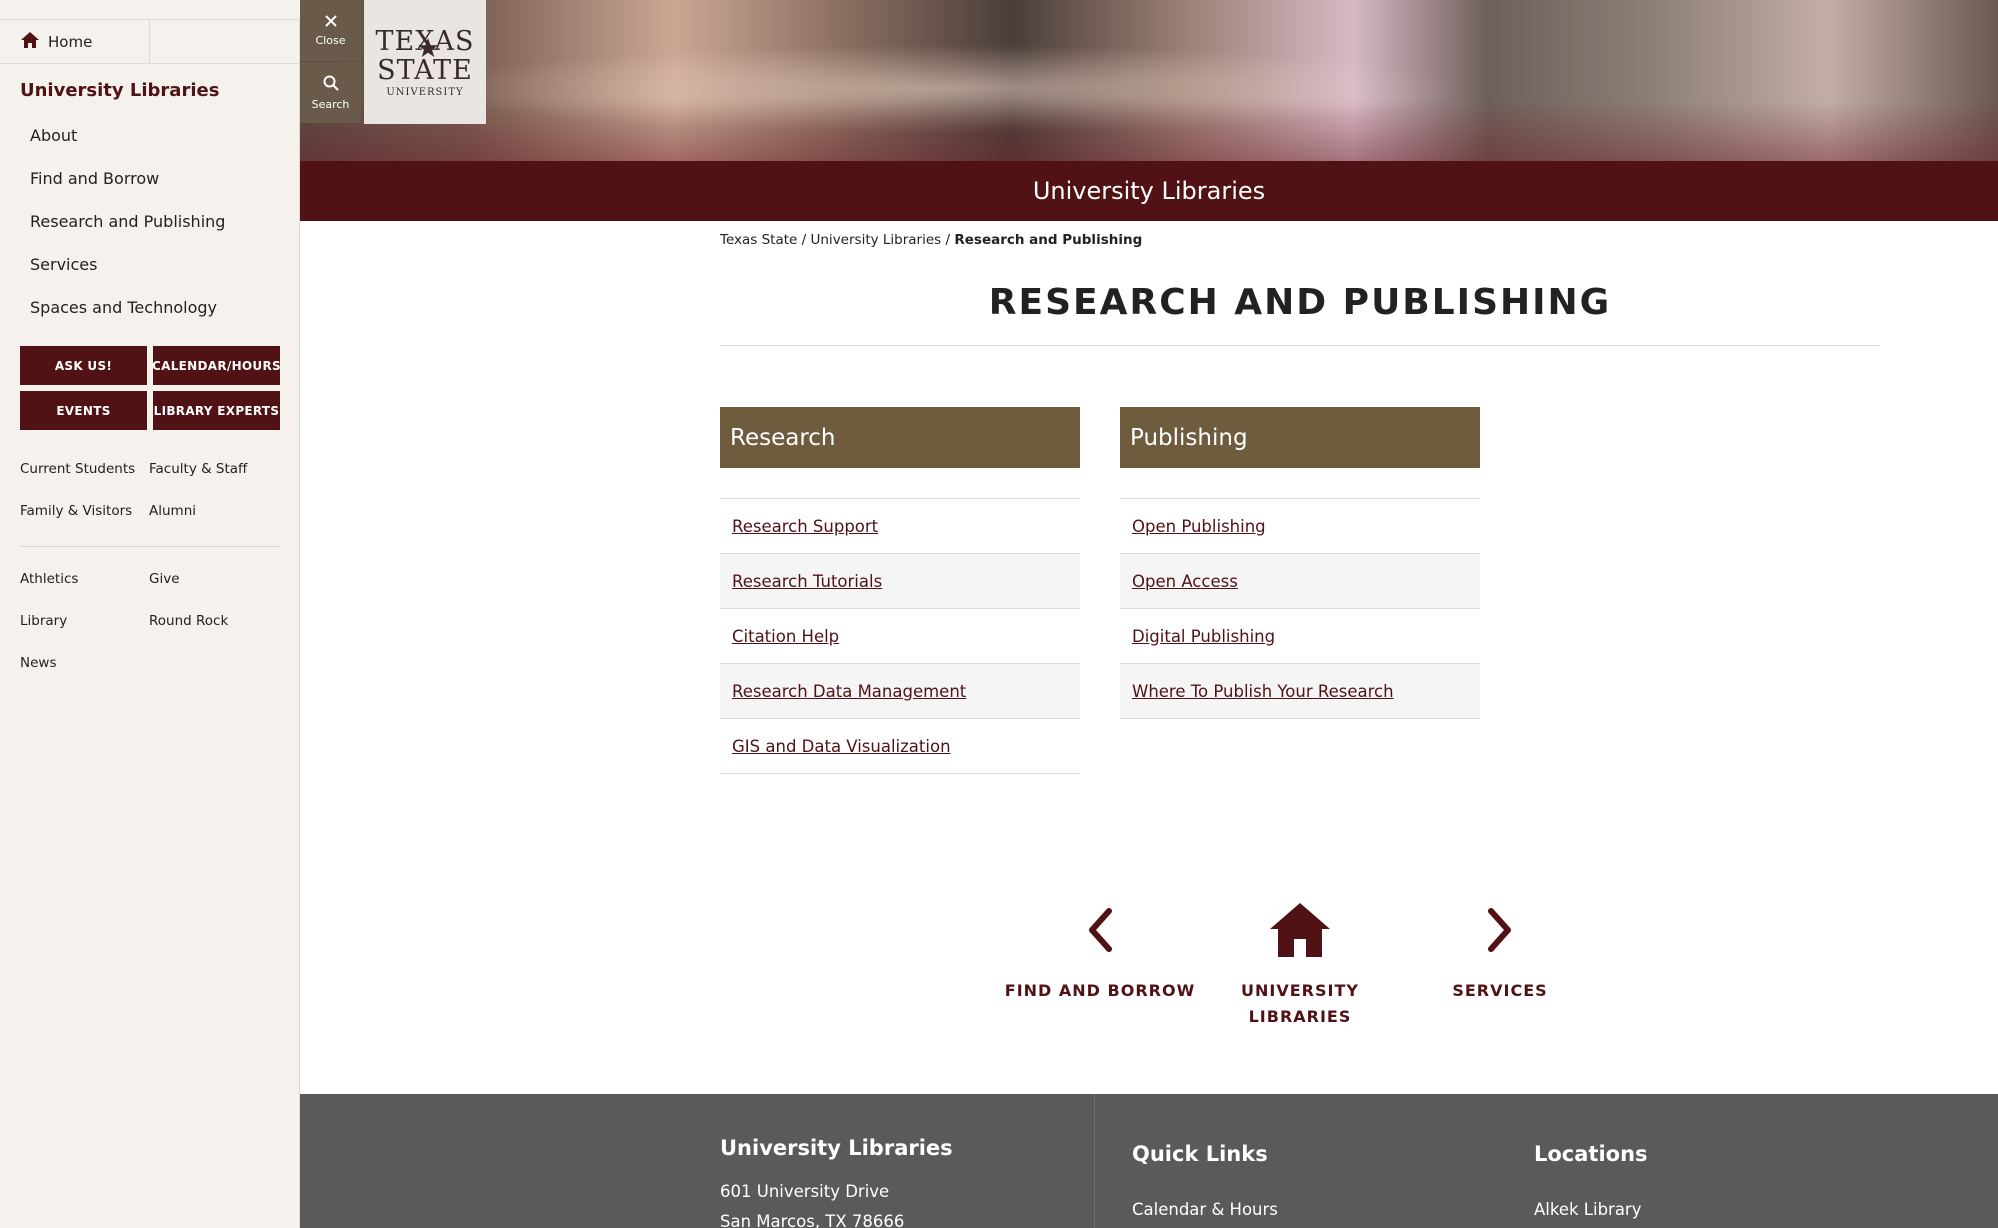 The width and height of the screenshot is (1998, 1228). What do you see at coordinates (216, 365) in the screenshot?
I see `calendar-hours-button: CALENDAR/HOURS` at bounding box center [216, 365].